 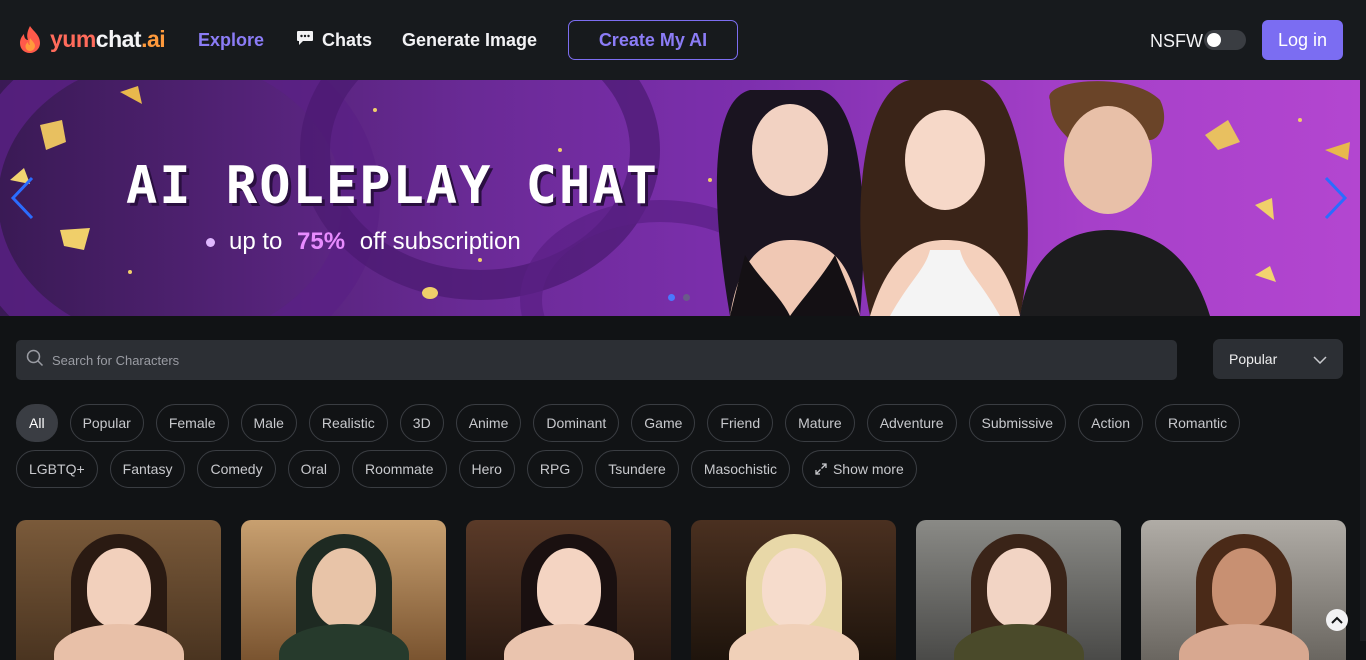 I want to click on tag-chip: Popular, so click(x=106, y=423).